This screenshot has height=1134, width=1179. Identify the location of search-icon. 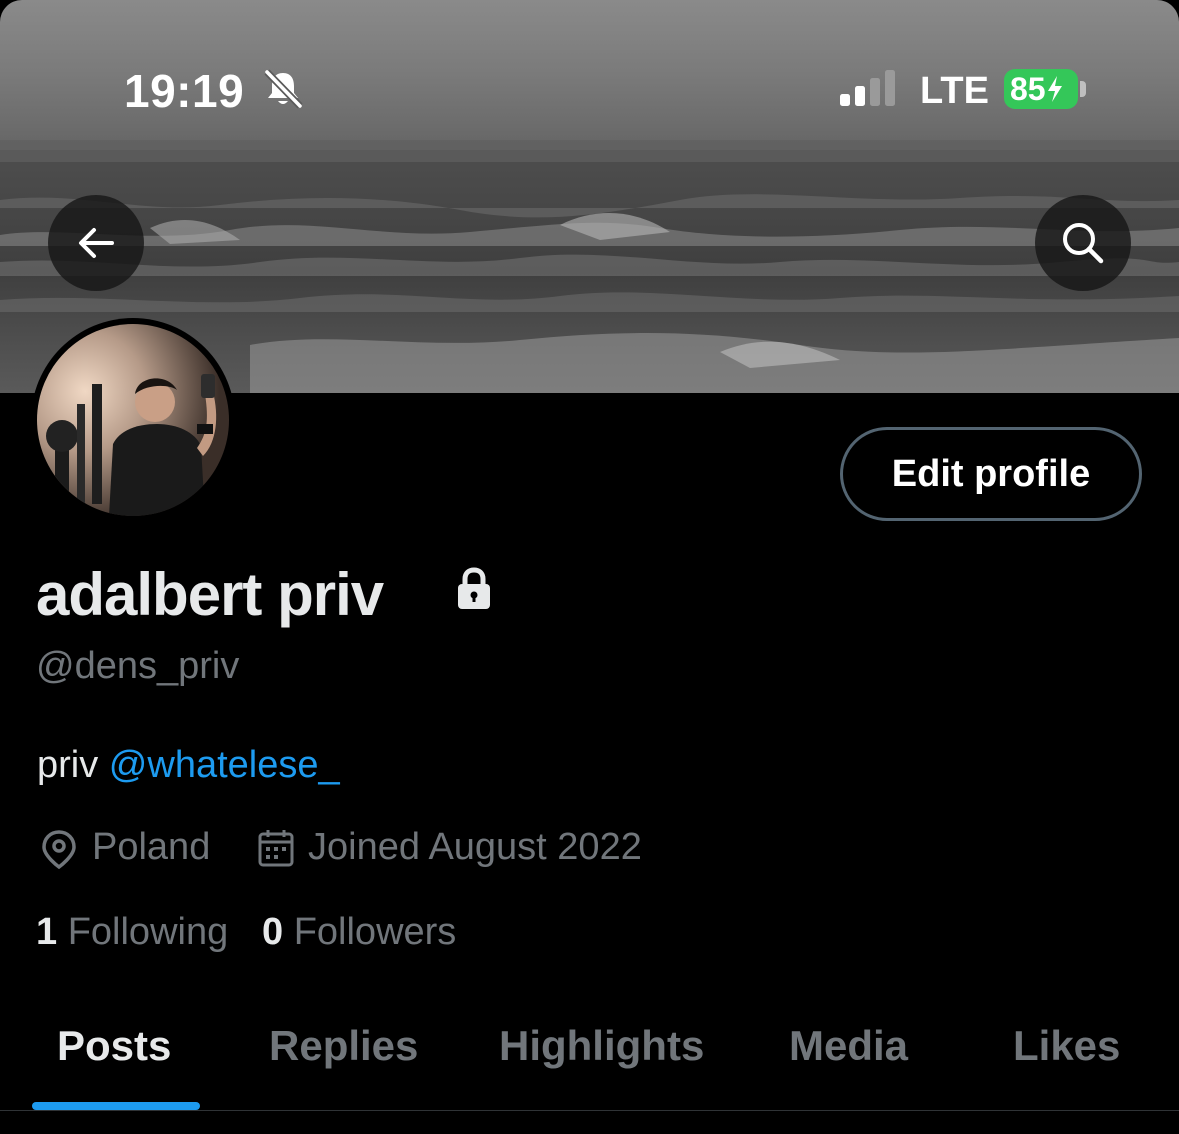
(1083, 243).